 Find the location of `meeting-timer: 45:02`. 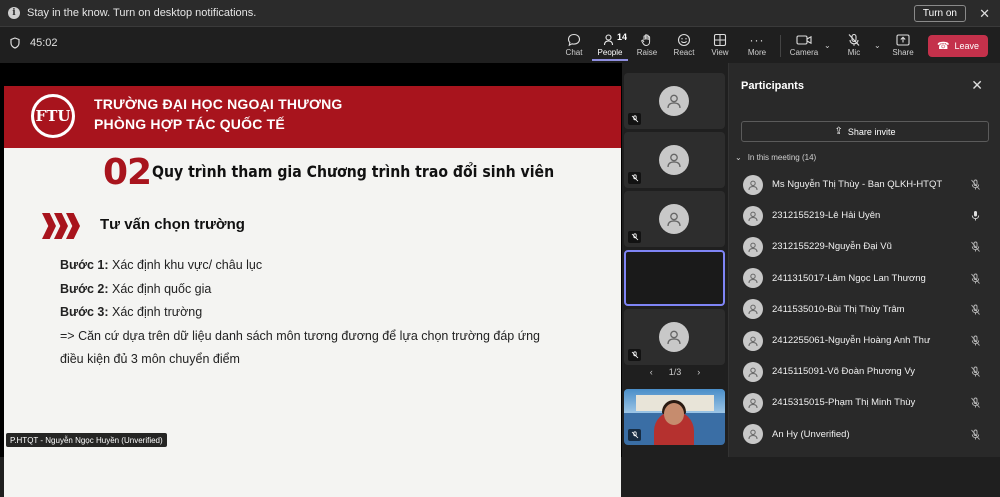

meeting-timer: 45:02 is located at coordinates (34, 43).